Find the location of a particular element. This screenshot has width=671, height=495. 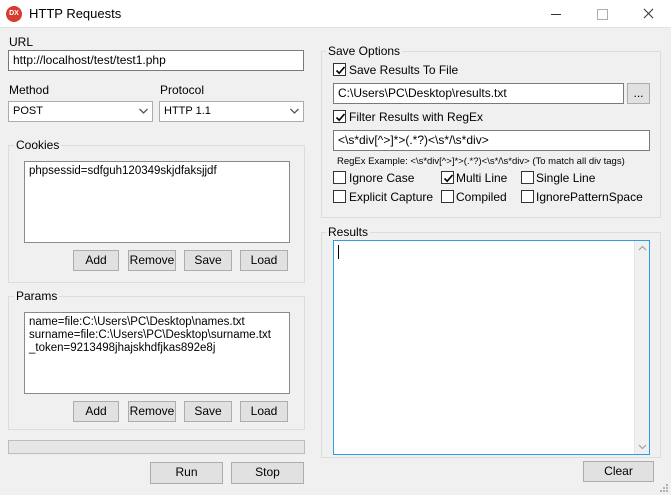

close-button is located at coordinates (648, 14).